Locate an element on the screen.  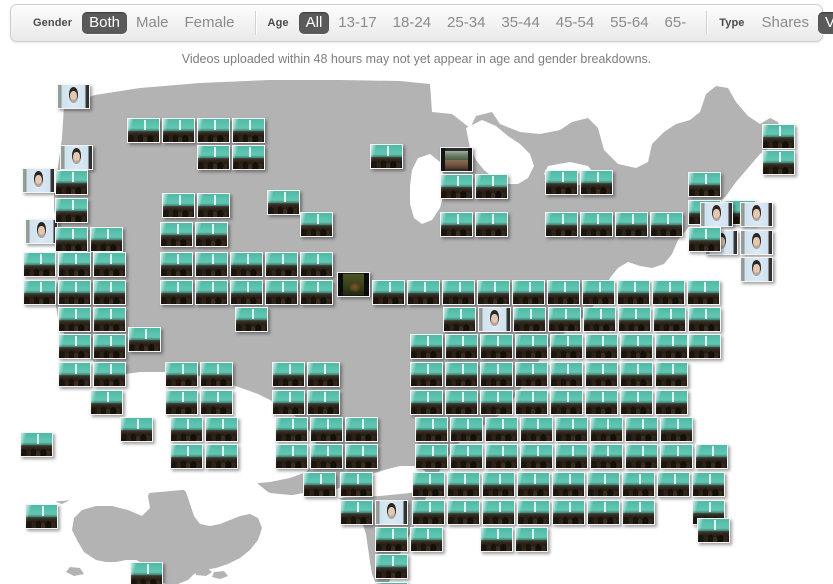
filter-option-gender-both: Both is located at coordinates (104, 23).